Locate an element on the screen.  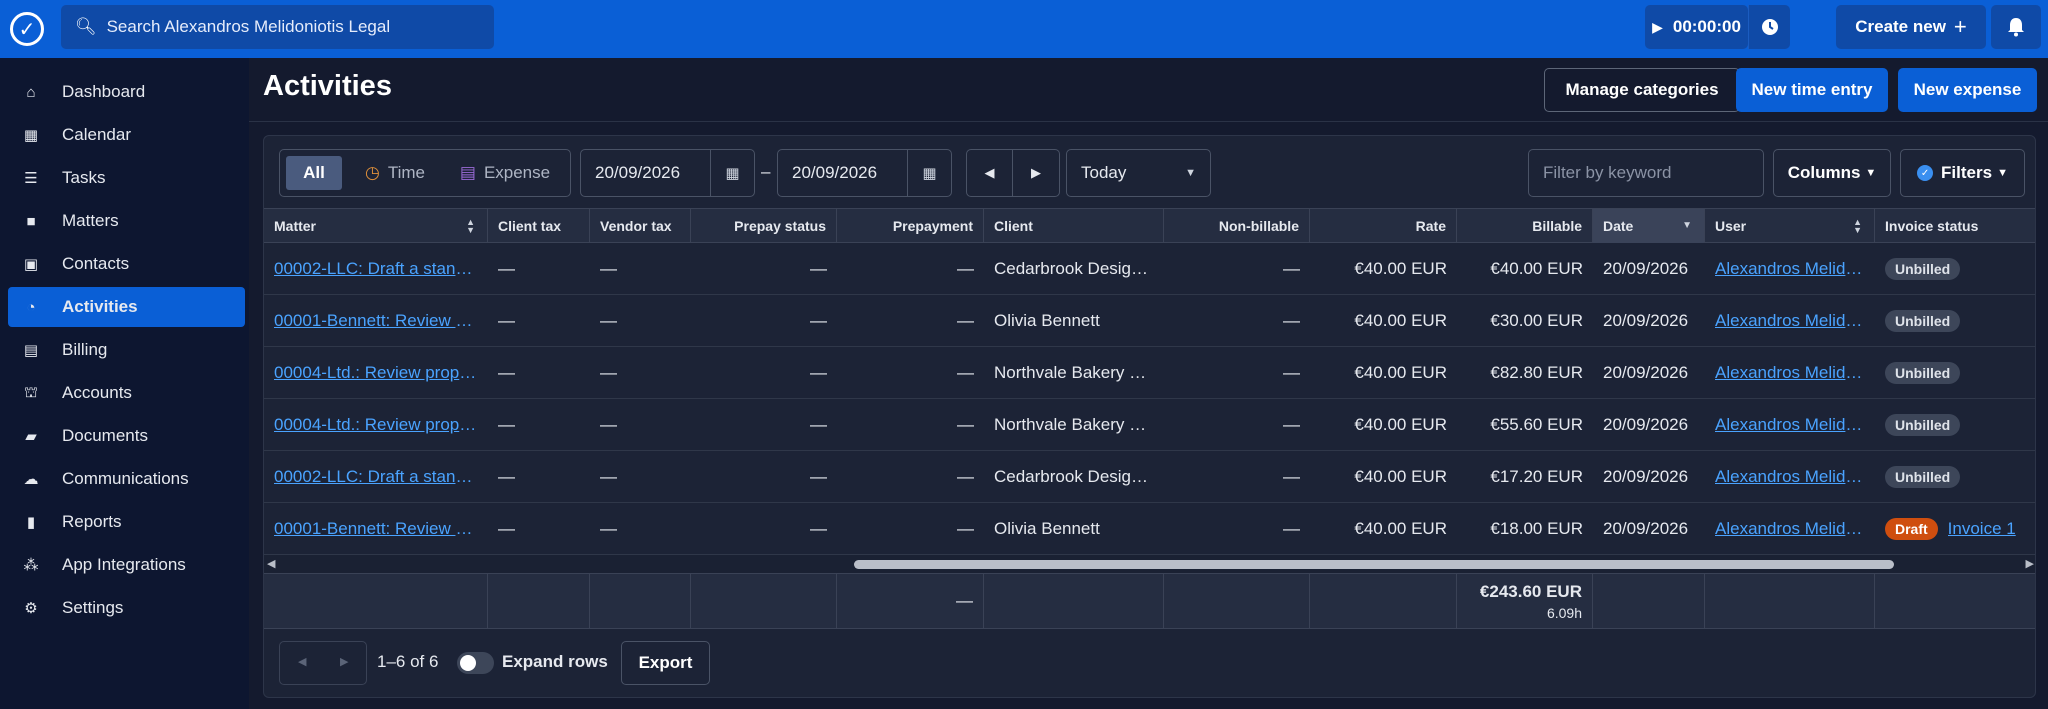
sidebar-item-settings: ⚙ Settings is located at coordinates (126, 608).